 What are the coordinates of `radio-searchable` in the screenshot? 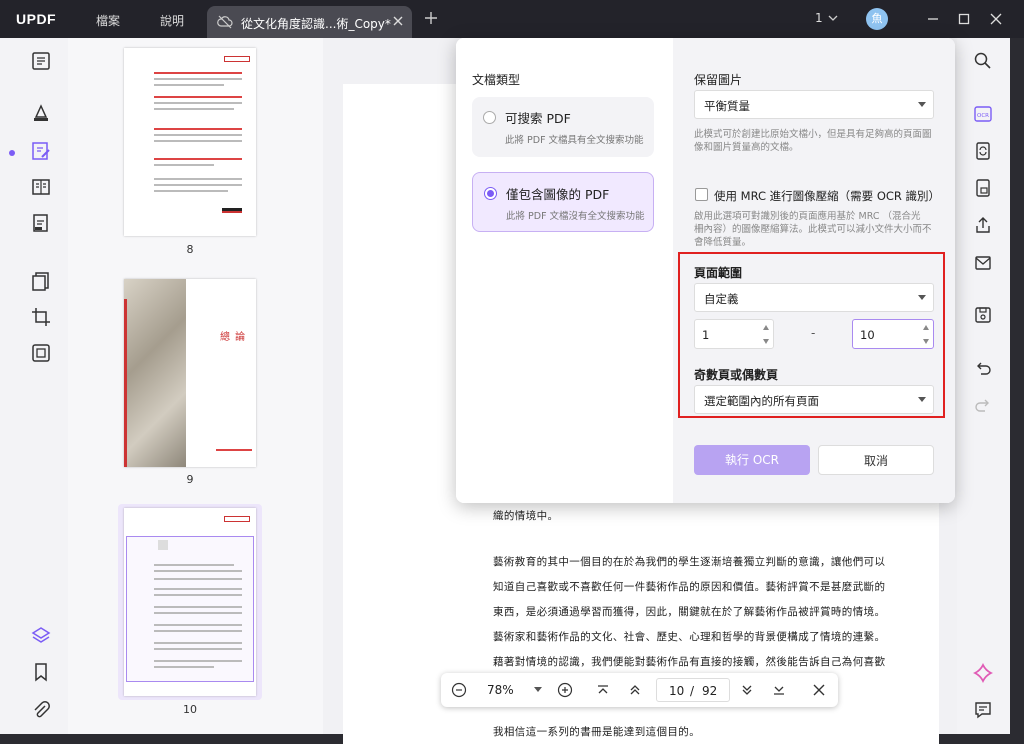 It's located at (489, 117).